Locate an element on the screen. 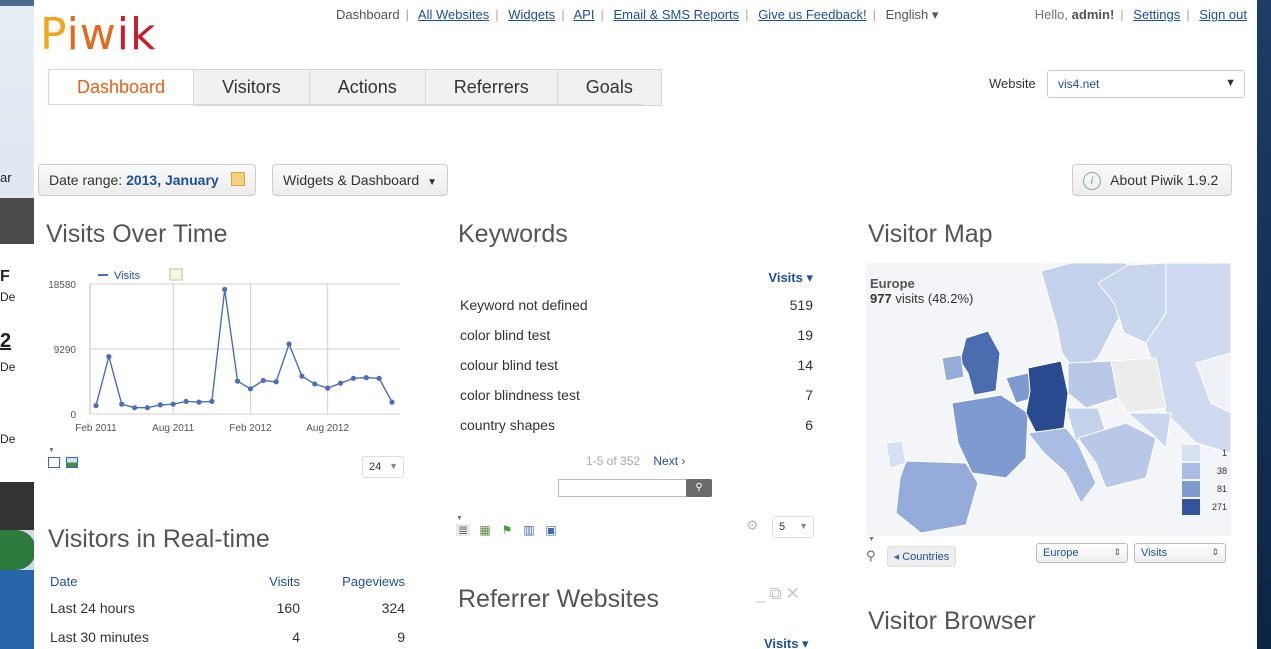 The height and width of the screenshot is (649, 1271). image-export-icon is located at coordinates (72, 463).